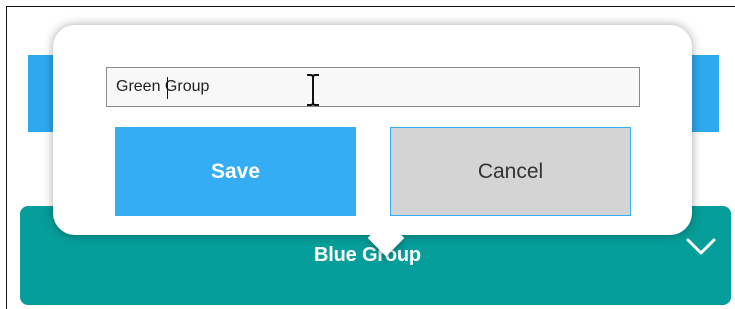  What do you see at coordinates (367, 255) in the screenshot?
I see `group-title: Blue Group` at bounding box center [367, 255].